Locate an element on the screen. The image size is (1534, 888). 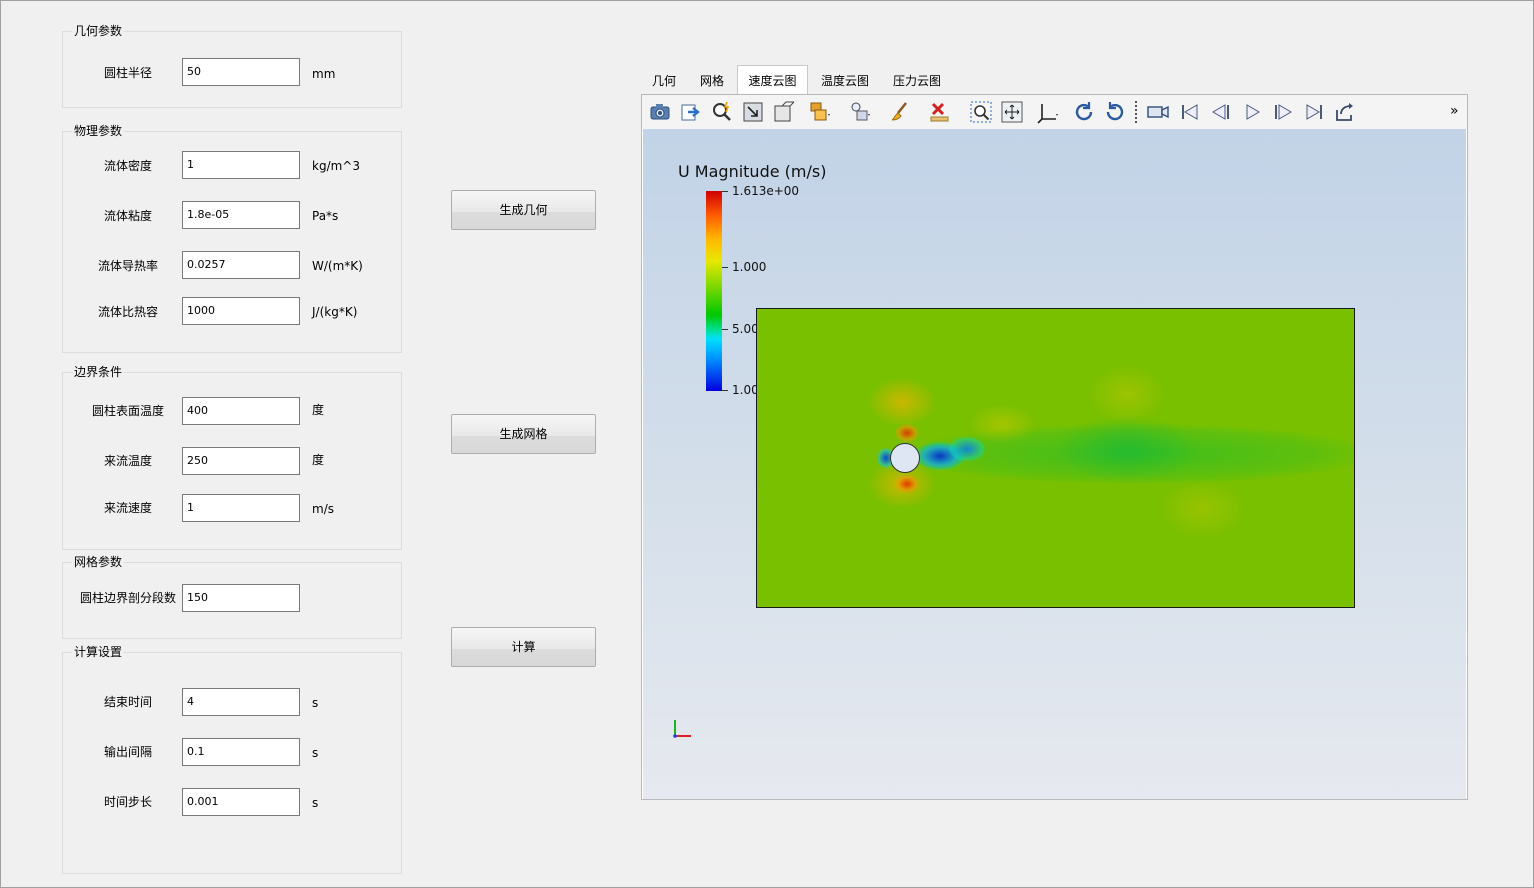
output-interval-input: 0.1 is located at coordinates (241, 752).